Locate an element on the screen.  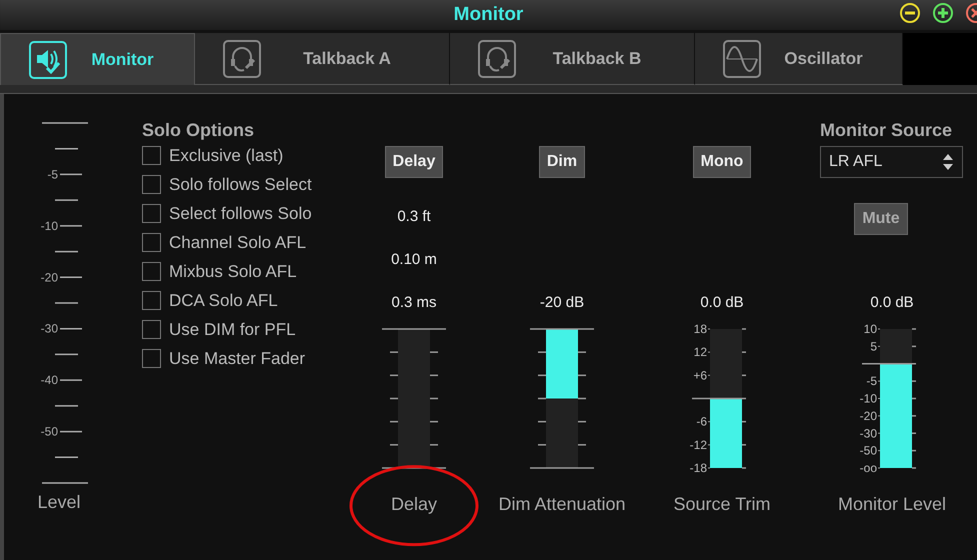
checkbox-option: DCA Solo AFL is located at coordinates (248, 300).